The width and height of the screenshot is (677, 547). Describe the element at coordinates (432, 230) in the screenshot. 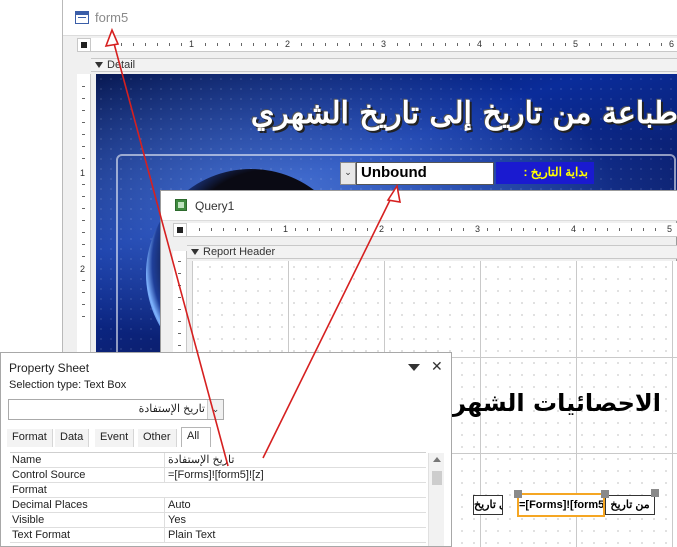

I see `query1-horizontal-ruler: 1 2 3 4 5` at that location.